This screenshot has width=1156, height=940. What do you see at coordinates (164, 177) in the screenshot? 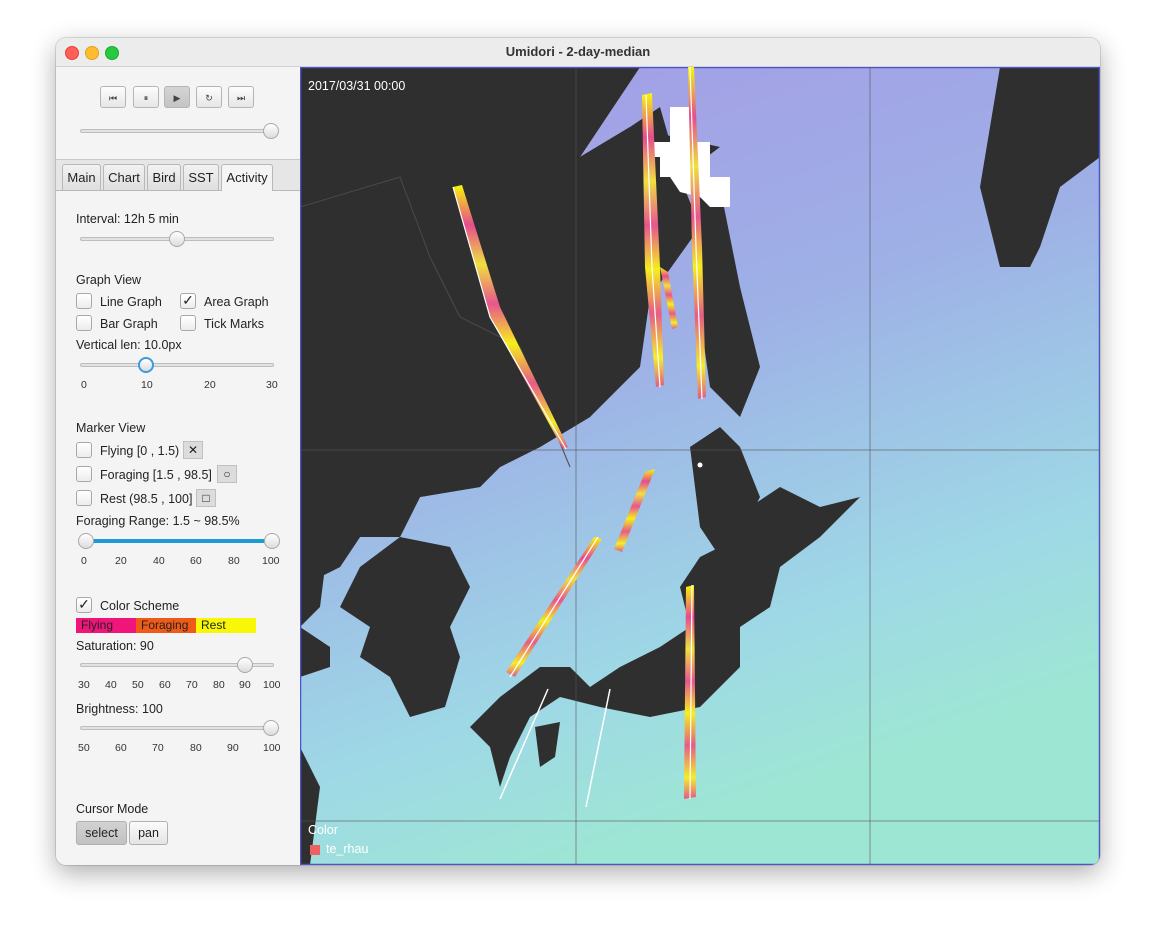
I see `tab-bird: Bird` at bounding box center [164, 177].